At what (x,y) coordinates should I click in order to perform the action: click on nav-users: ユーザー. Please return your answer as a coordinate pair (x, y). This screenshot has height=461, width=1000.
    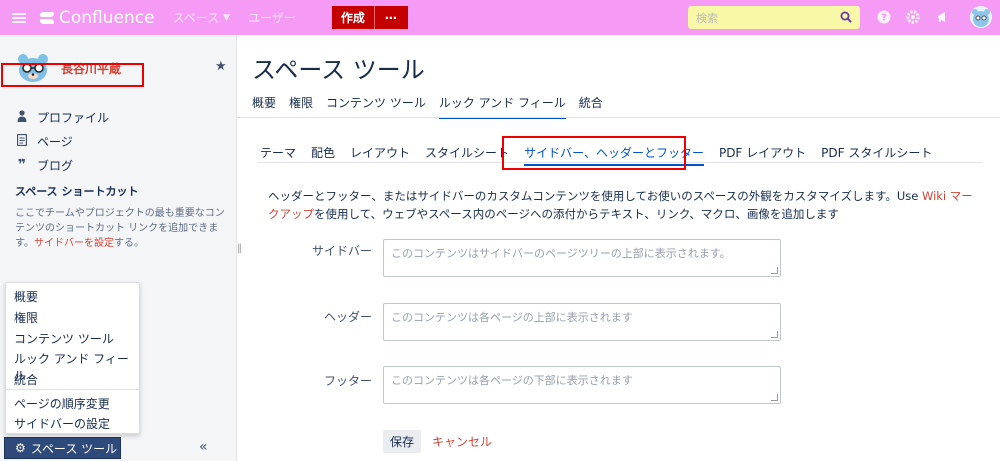
    Looking at the image, I should click on (272, 17).